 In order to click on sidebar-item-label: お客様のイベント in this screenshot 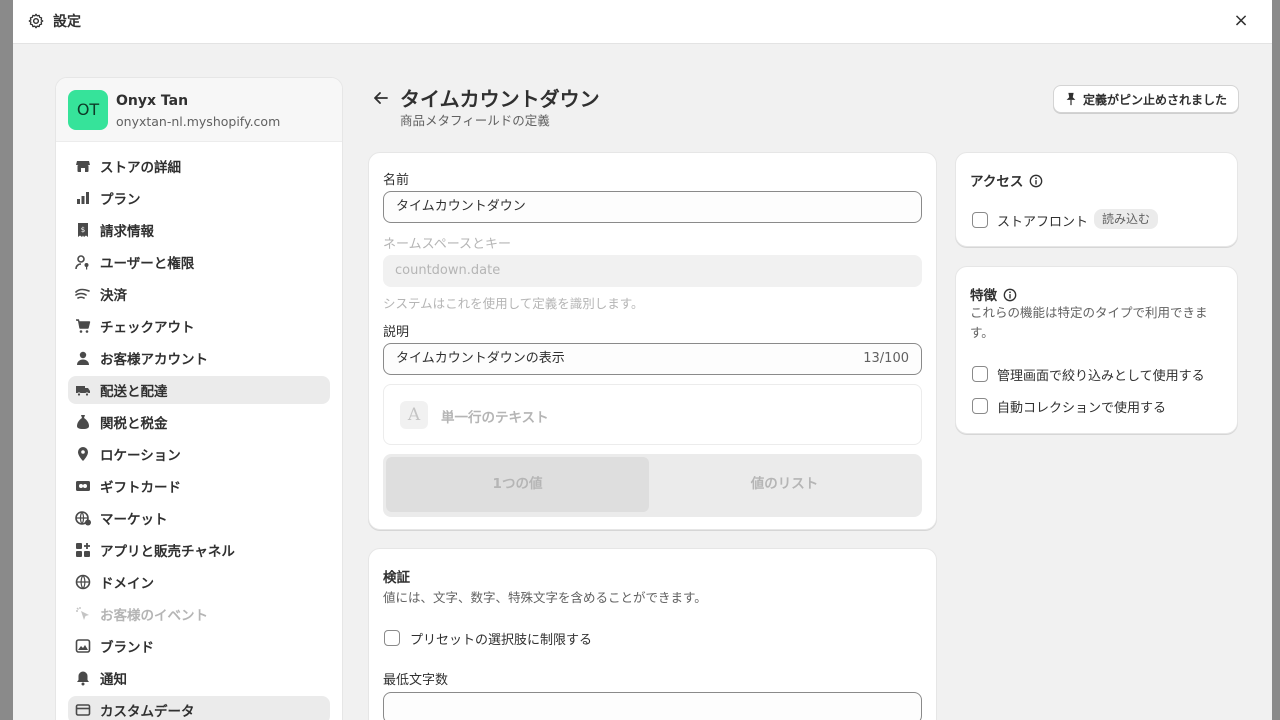, I will do `click(154, 616)`.